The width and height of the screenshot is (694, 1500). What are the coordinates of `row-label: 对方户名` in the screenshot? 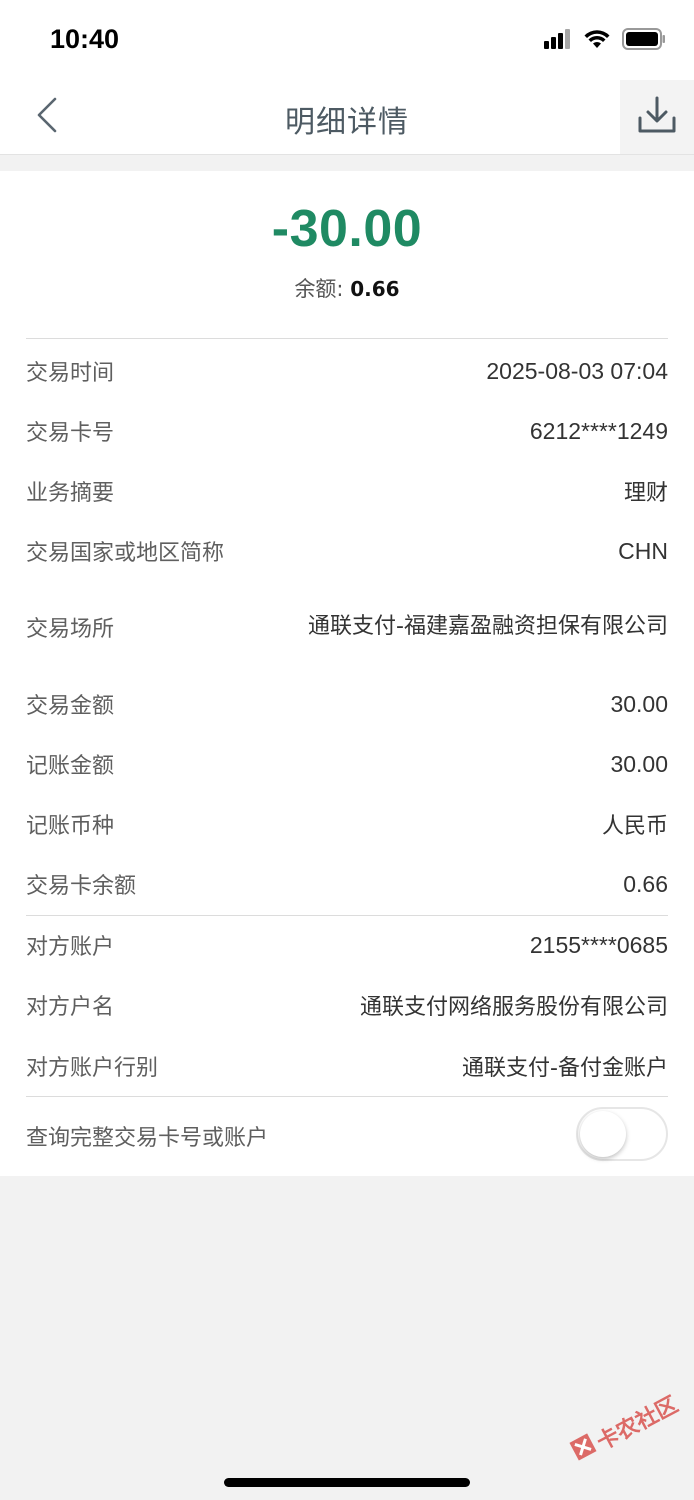 It's located at (70, 1007).